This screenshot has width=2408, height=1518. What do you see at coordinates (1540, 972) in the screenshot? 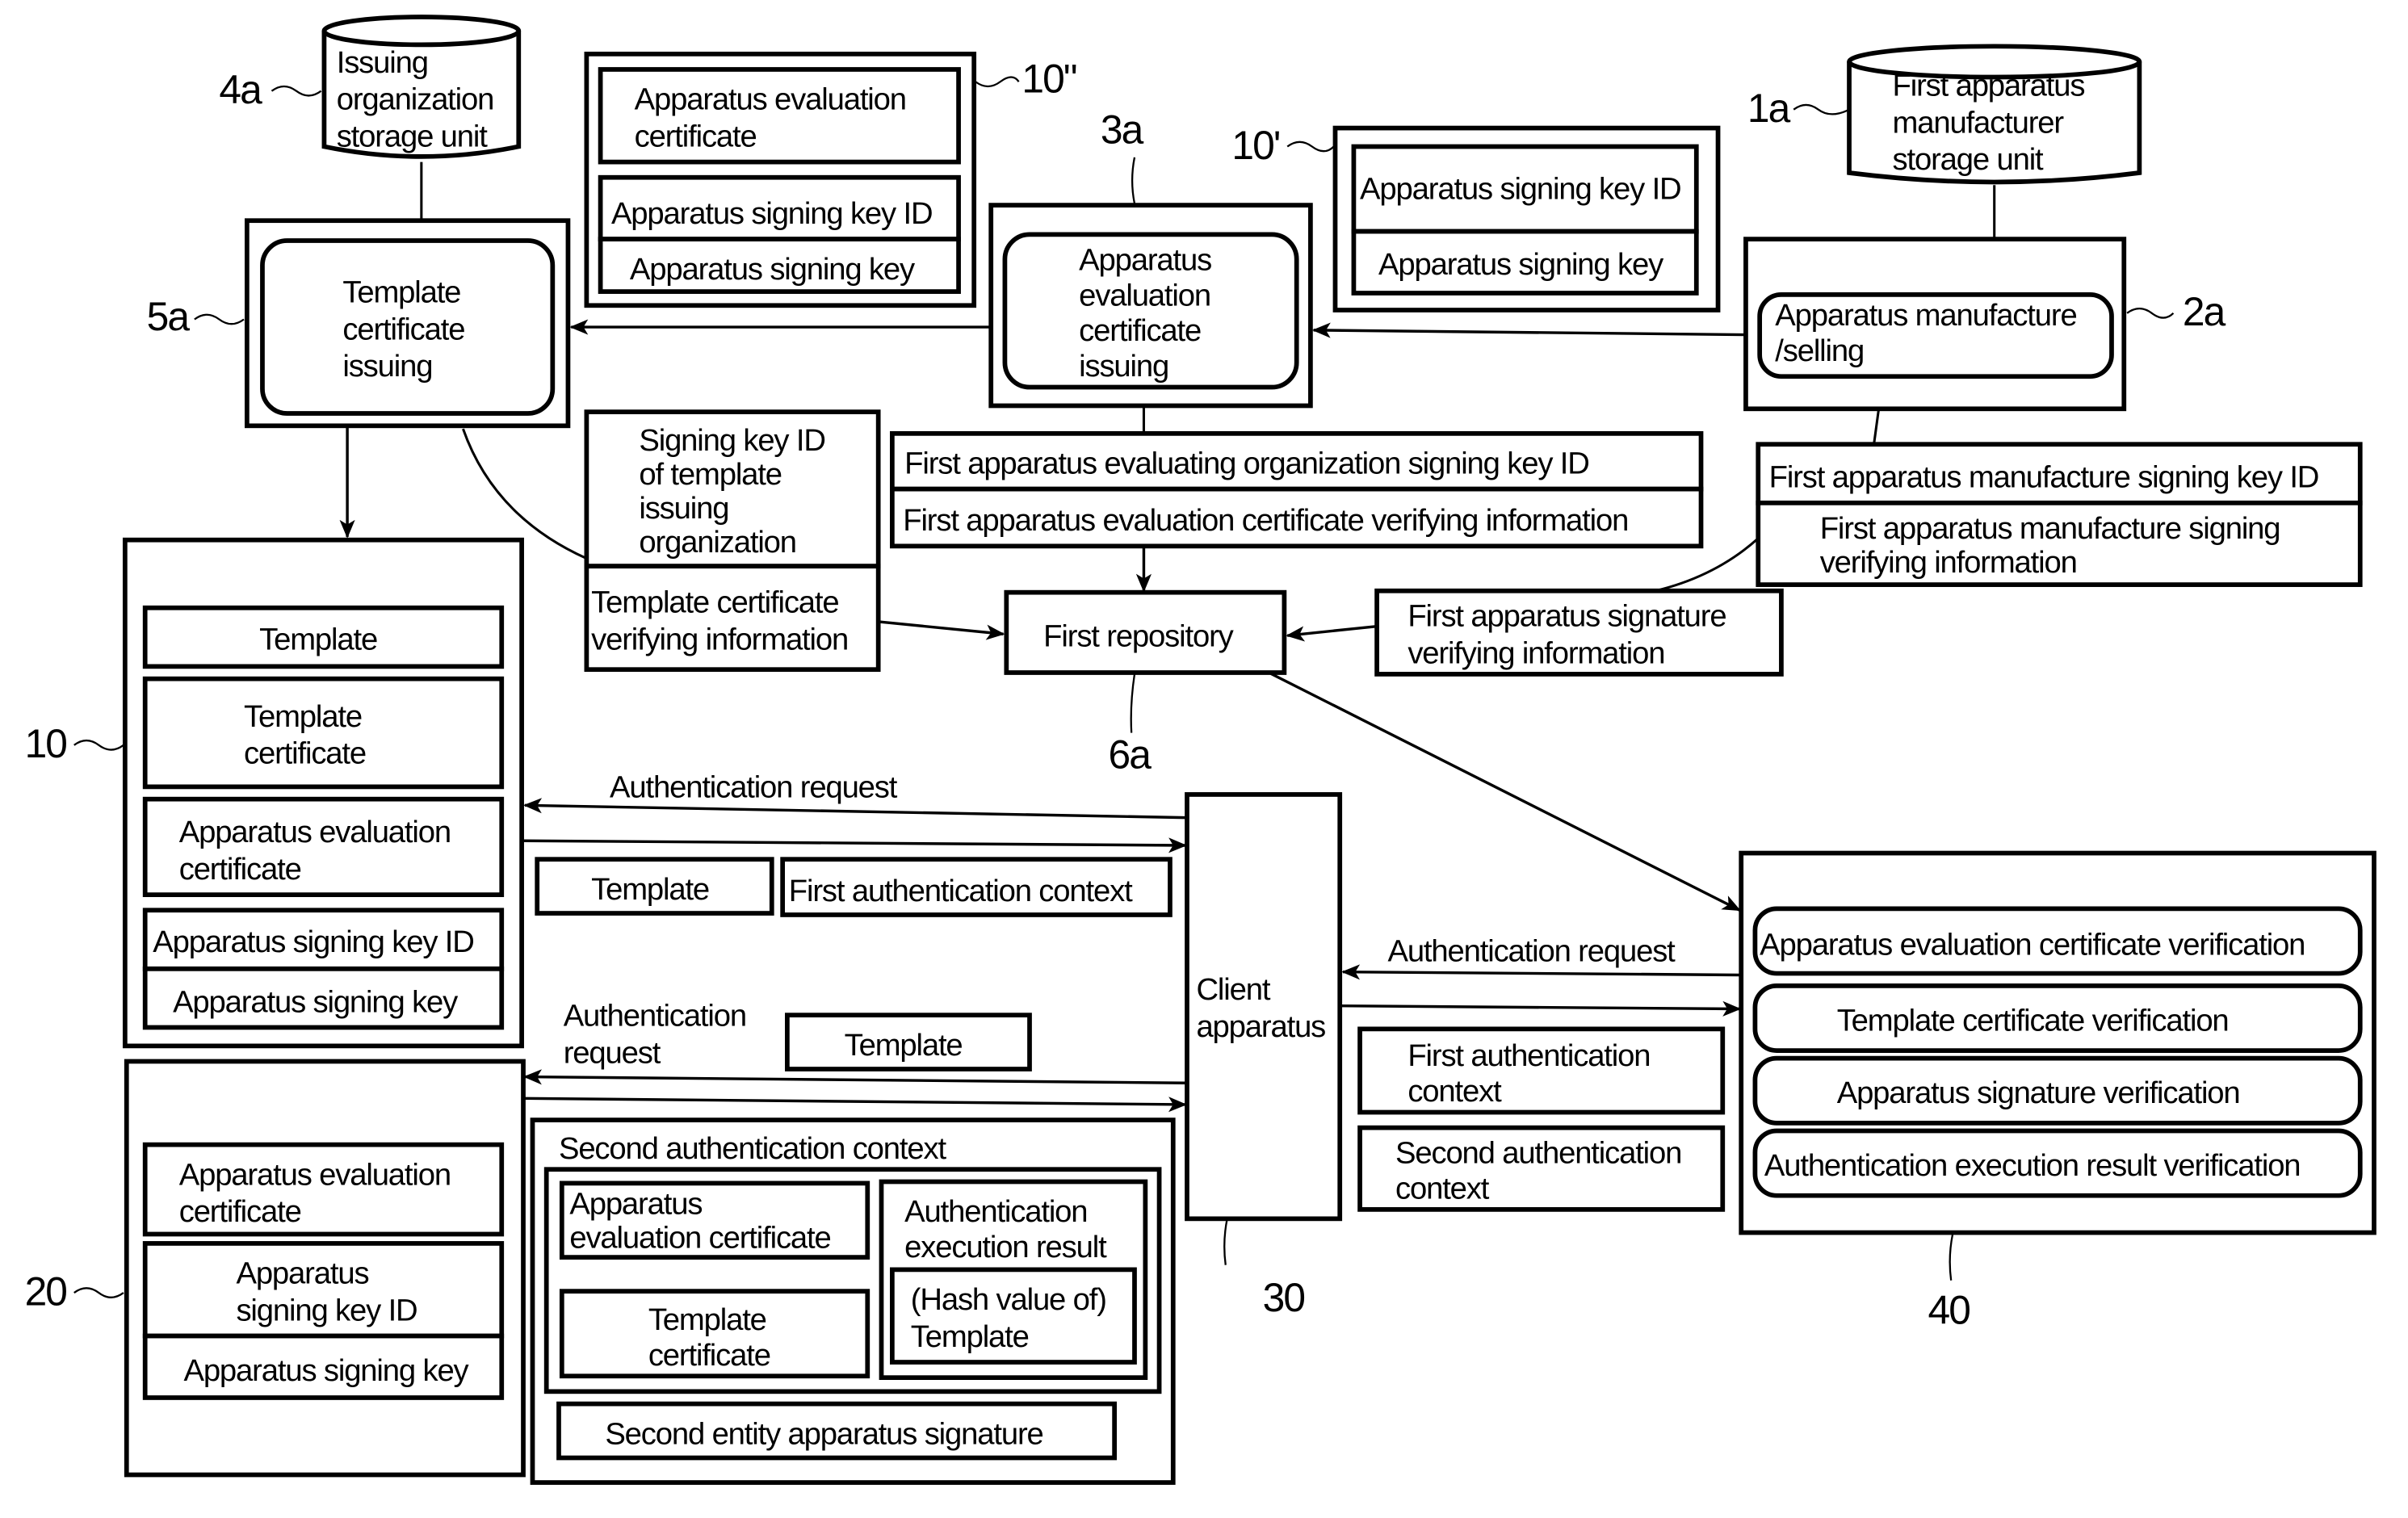
I see `arrow-verifier-to-client-request` at bounding box center [1540, 972].